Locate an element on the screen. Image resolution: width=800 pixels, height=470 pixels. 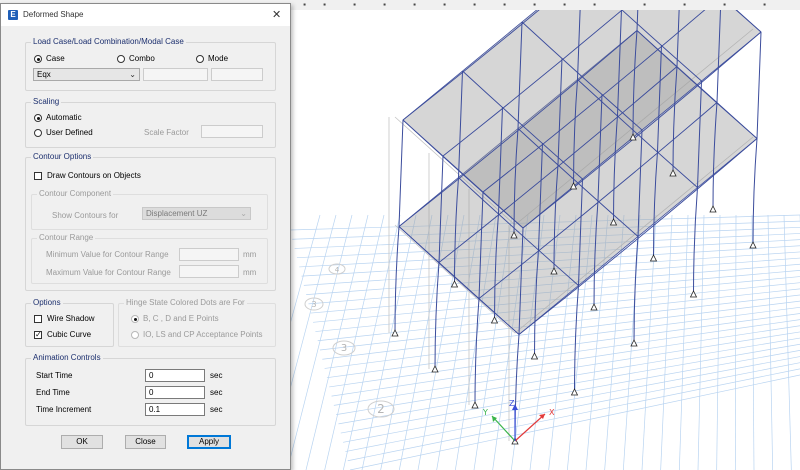
scale-factor-input is located at coordinates (232, 131).